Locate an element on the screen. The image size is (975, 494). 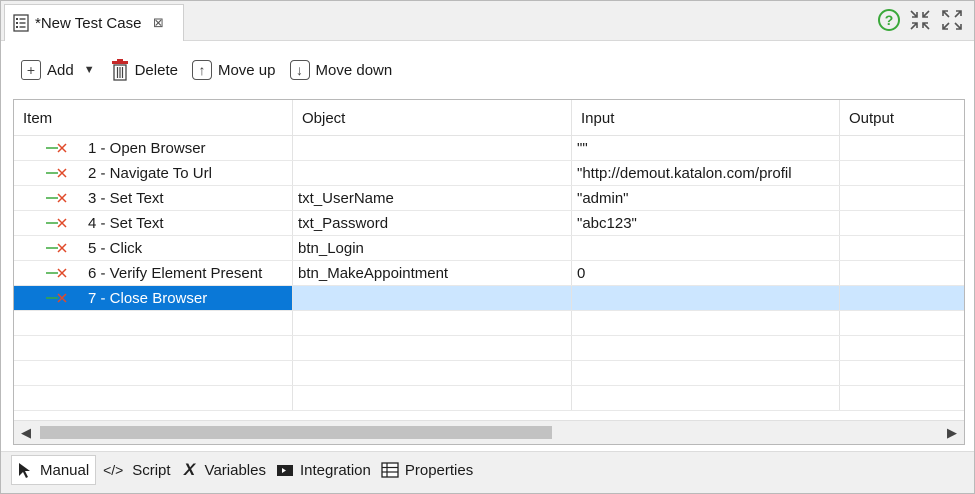
minimize-icon is located at coordinates (920, 20).